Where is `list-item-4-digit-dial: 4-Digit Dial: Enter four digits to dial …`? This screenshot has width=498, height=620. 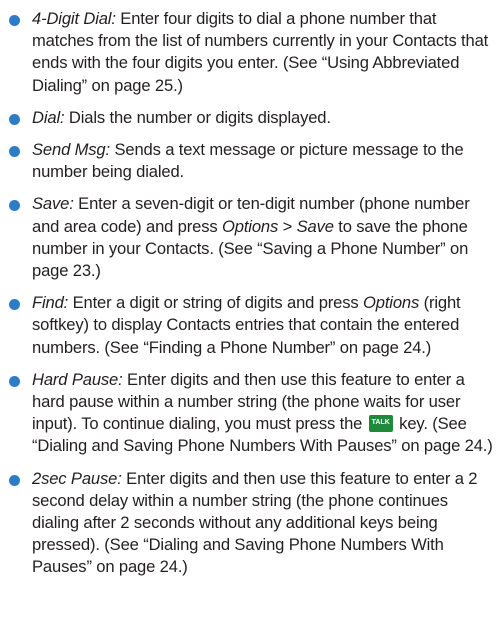 list-item-4-digit-dial: 4-Digit Dial: Enter four digits to dial … is located at coordinates (251, 52).